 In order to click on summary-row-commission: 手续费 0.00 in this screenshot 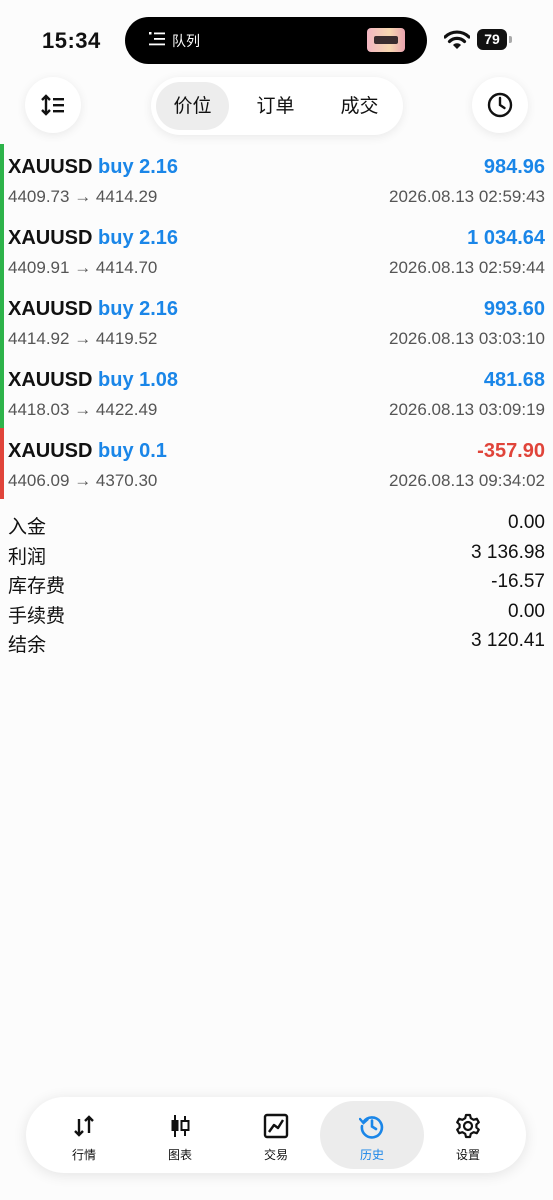, I will do `click(276, 614)`.